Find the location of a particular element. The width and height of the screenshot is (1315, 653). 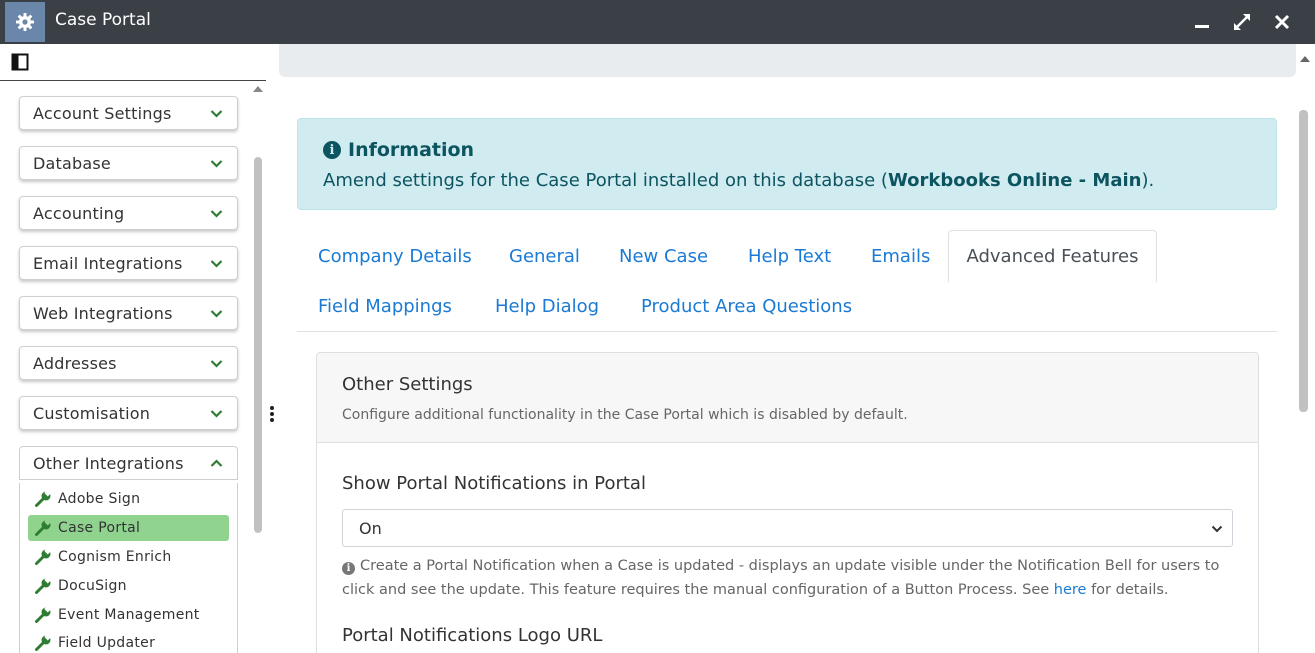

menu-web-integrations: Web Integrations is located at coordinates (128, 313).